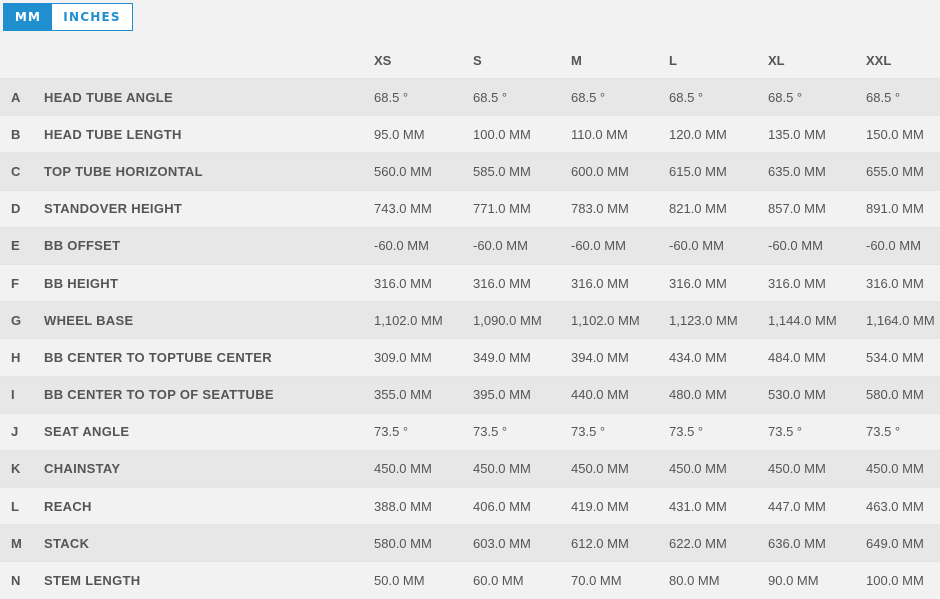  Describe the element at coordinates (895, 543) in the screenshot. I see `measurement-value: 649.0 MM` at that location.